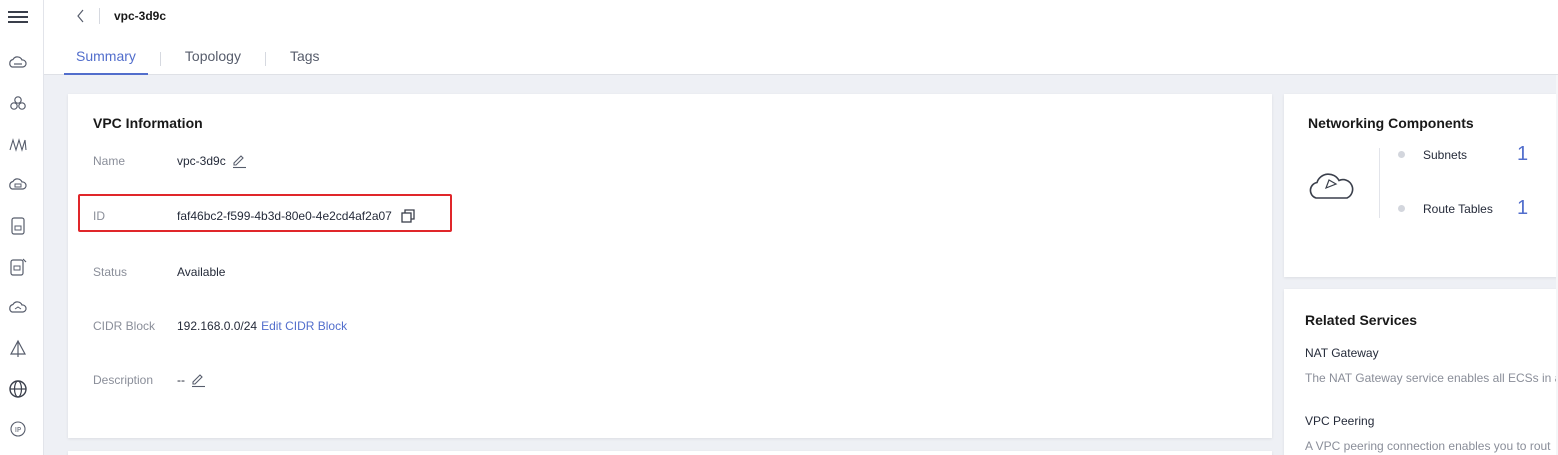  What do you see at coordinates (304, 326) in the screenshot?
I see `edit-cidr-block-link: Edit CIDR Block` at bounding box center [304, 326].